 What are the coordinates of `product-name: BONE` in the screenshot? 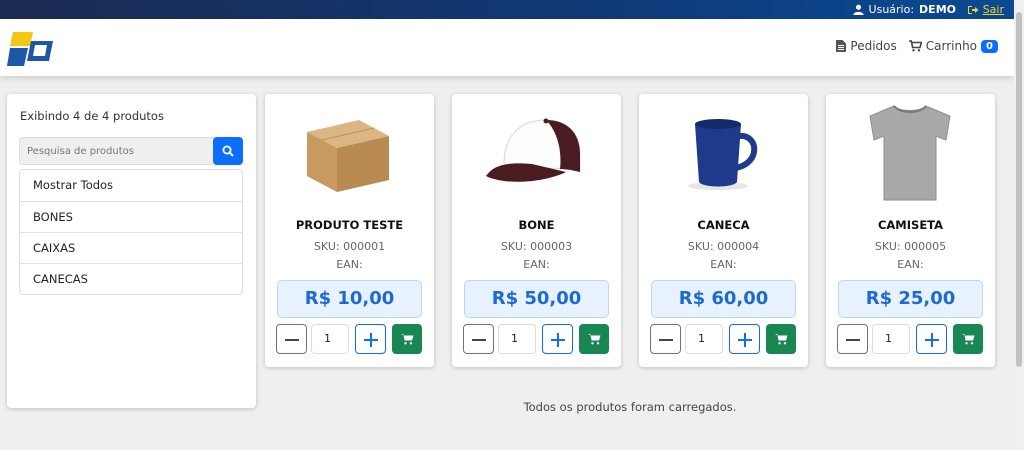 It's located at (536, 225).